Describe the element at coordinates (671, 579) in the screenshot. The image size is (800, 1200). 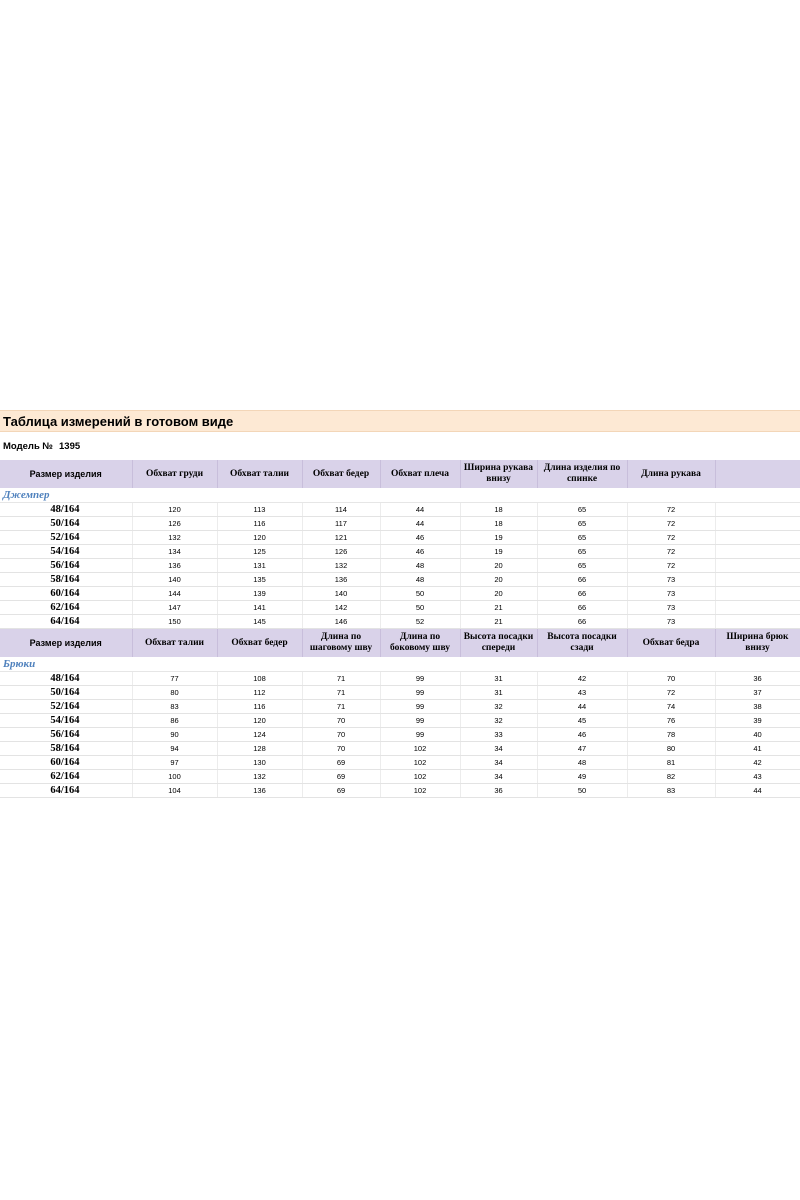
I see `value-cell: 73` at that location.